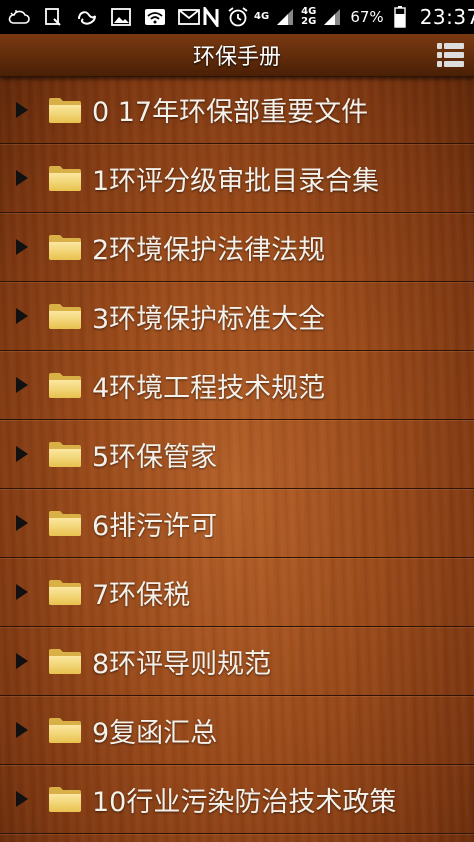 The image size is (474, 842). What do you see at coordinates (155, 526) in the screenshot?
I see `list-item-label: 6排污许可` at bounding box center [155, 526].